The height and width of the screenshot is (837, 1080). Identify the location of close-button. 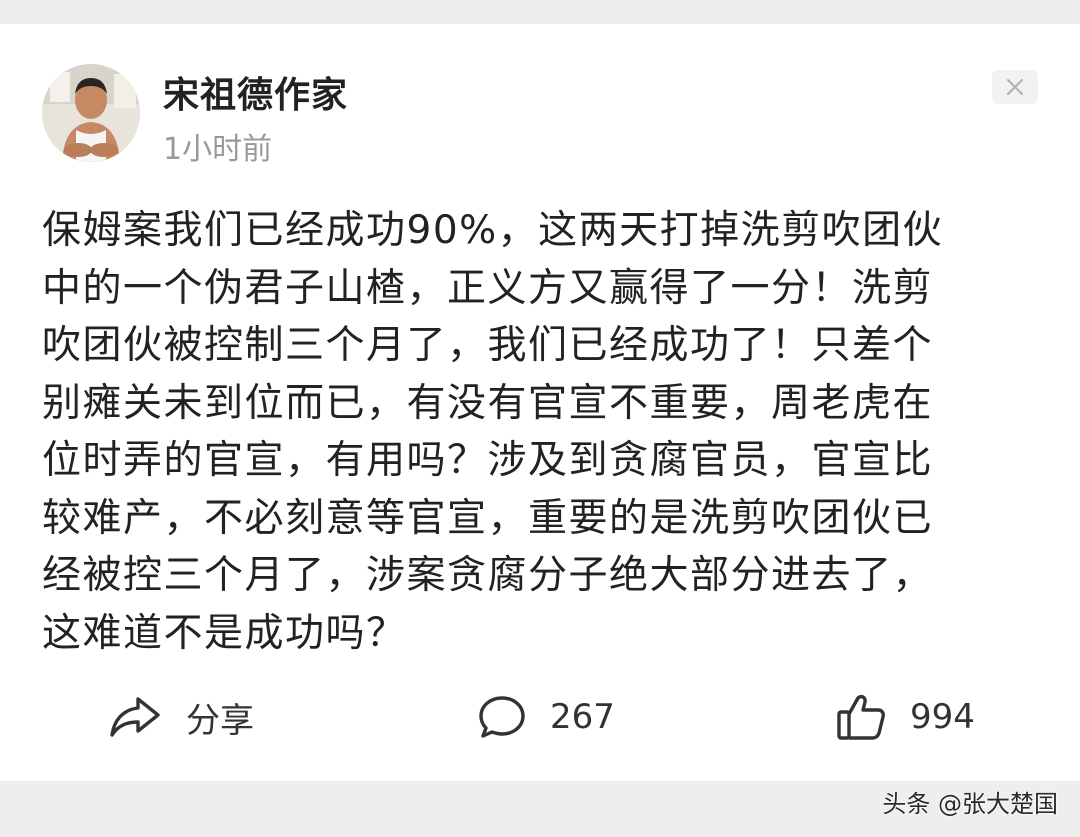
(1015, 87).